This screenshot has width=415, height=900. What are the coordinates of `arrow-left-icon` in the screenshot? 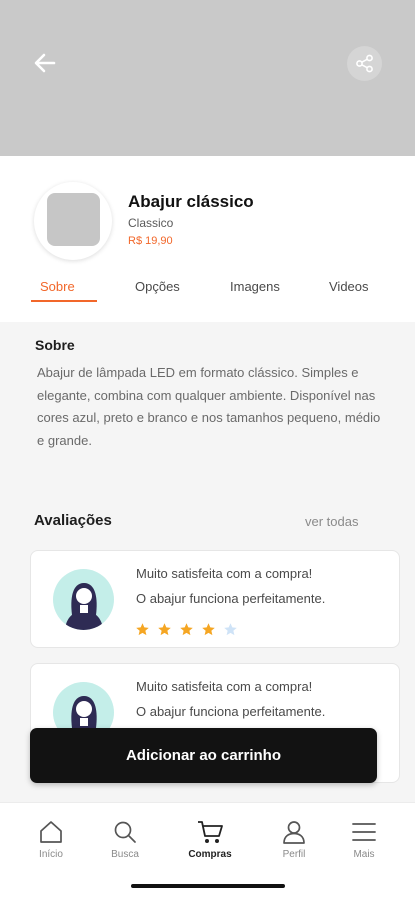 It's located at (45, 63).